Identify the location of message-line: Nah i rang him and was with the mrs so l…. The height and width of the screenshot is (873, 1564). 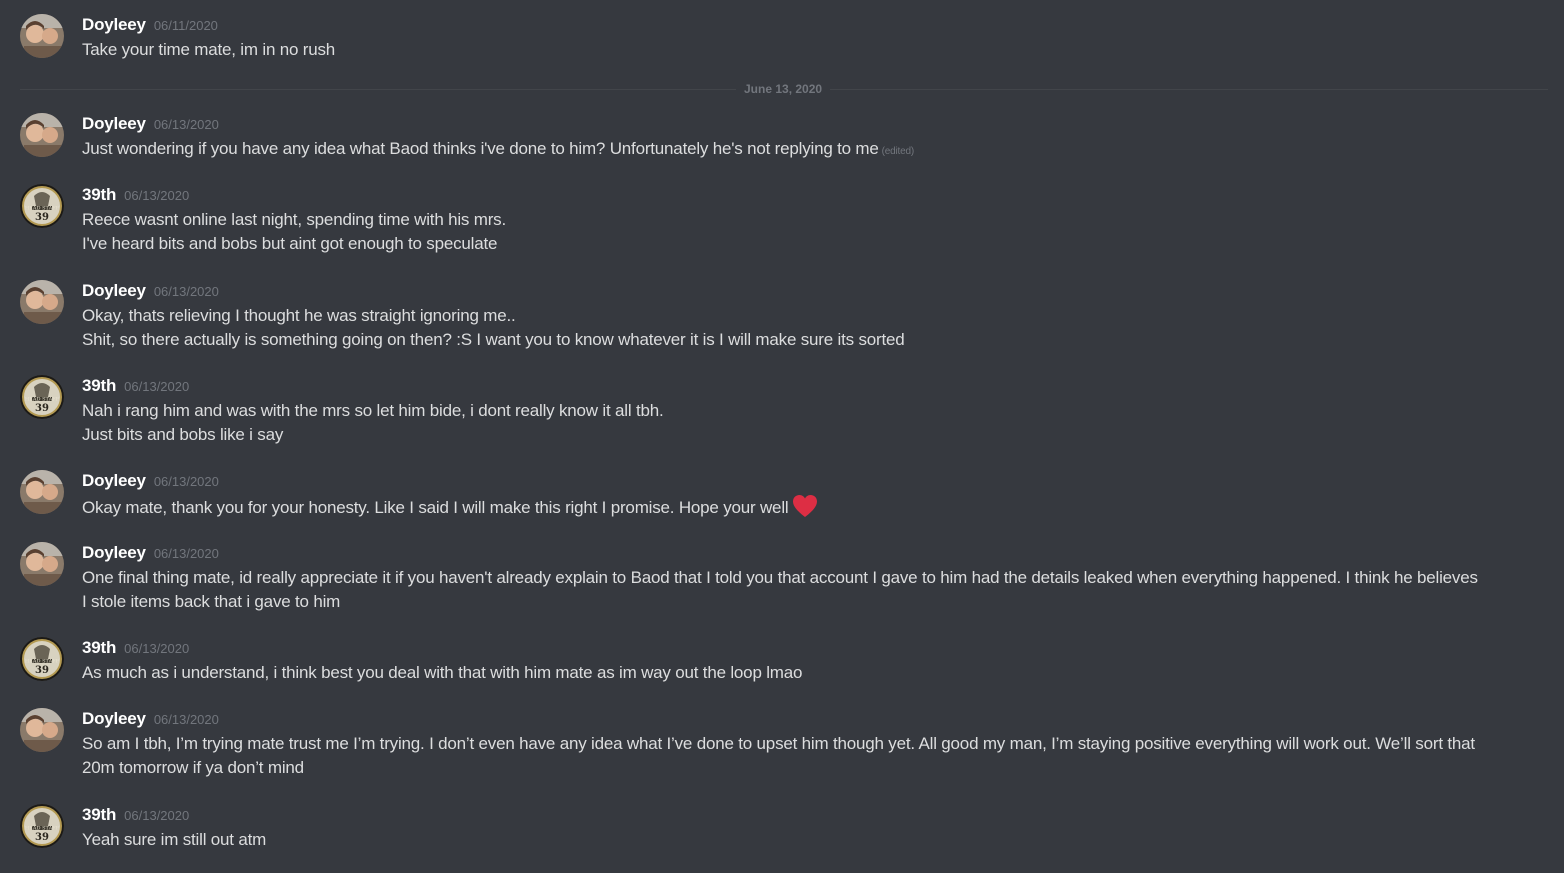
(373, 410).